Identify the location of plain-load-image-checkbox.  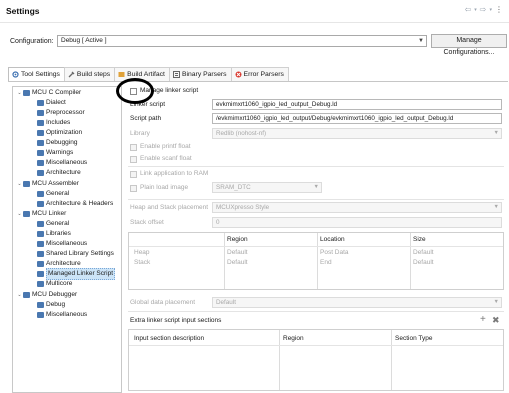
(133, 188).